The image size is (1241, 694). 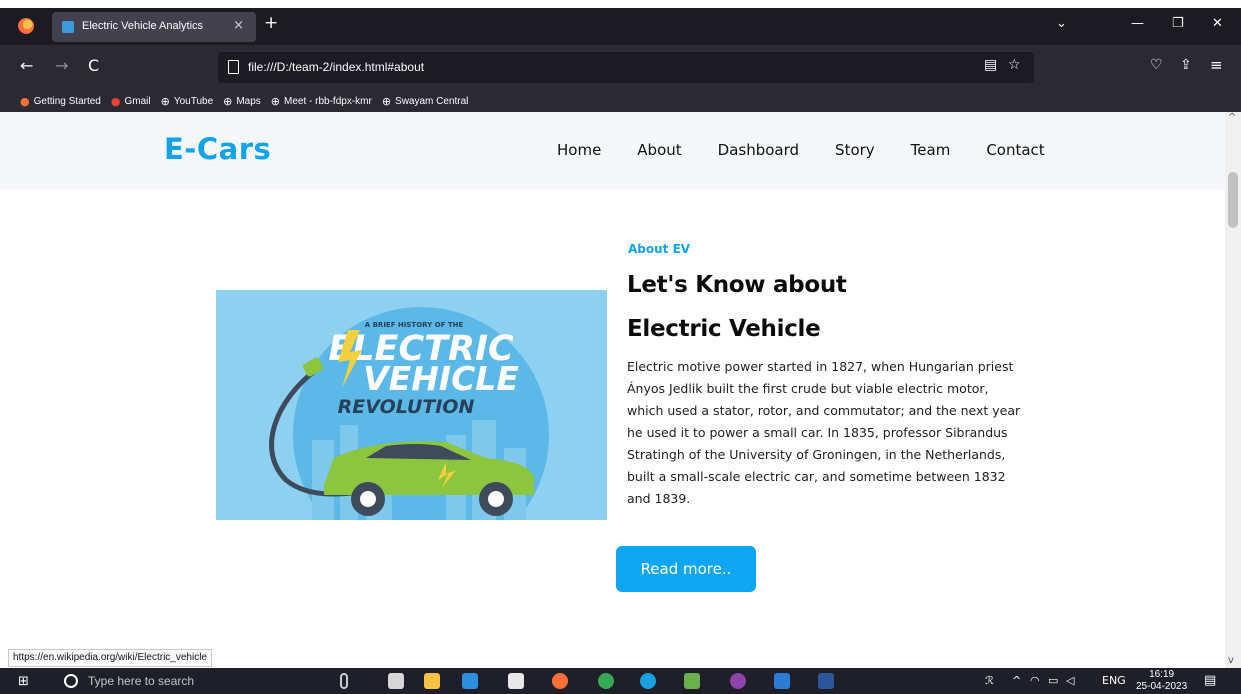 I want to click on minimize-button: —, so click(x=1137, y=23).